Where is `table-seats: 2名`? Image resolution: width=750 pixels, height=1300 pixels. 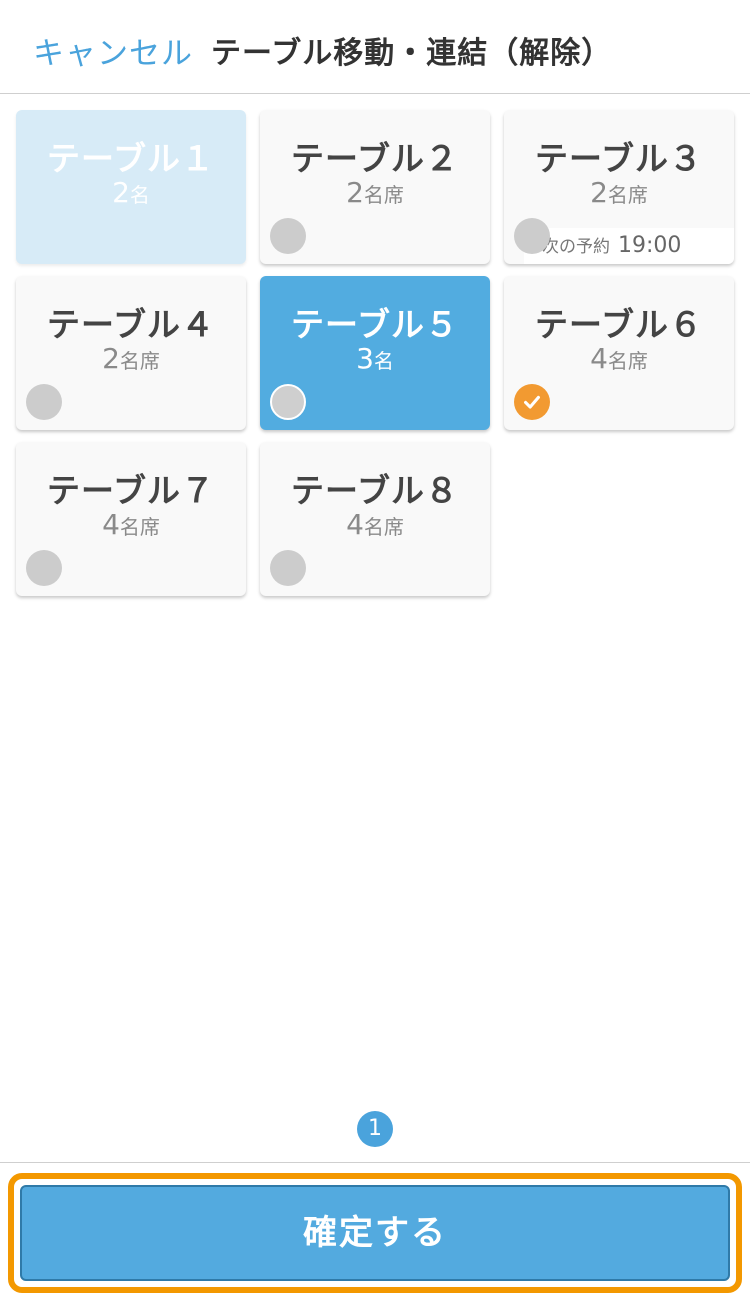
table-seats: 2名 is located at coordinates (131, 192).